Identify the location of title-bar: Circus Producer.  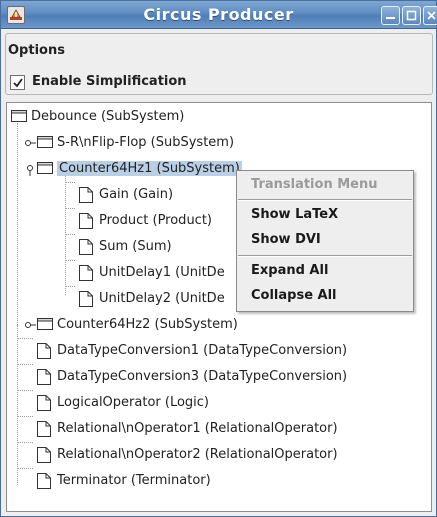
(219, 15).